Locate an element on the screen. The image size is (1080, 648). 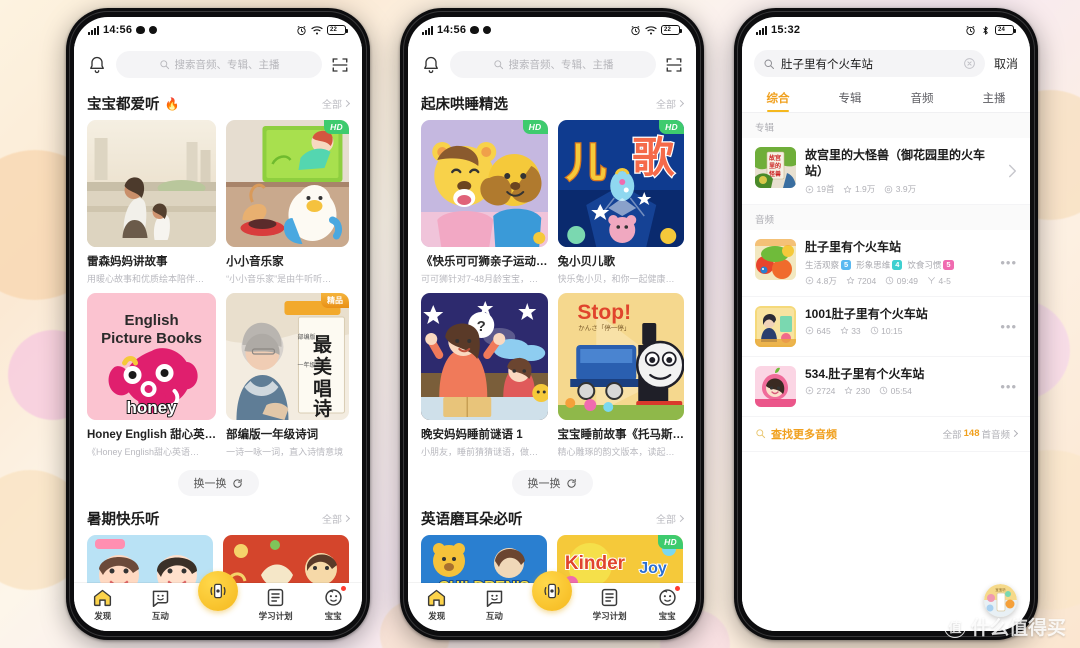
audio-result-row: 1001肚子里有个火车站 645 33 10:15 ••• is located at coordinates (886, 327).